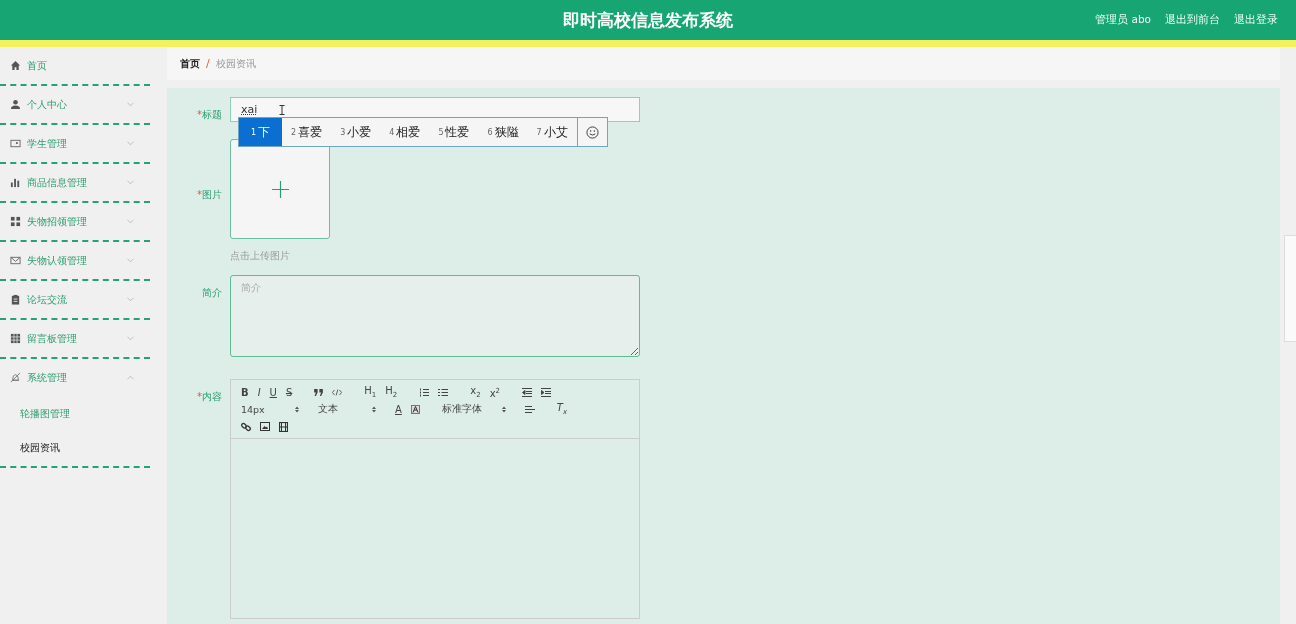  Describe the element at coordinates (15, 299) in the screenshot. I see `clipboard-icon` at that location.